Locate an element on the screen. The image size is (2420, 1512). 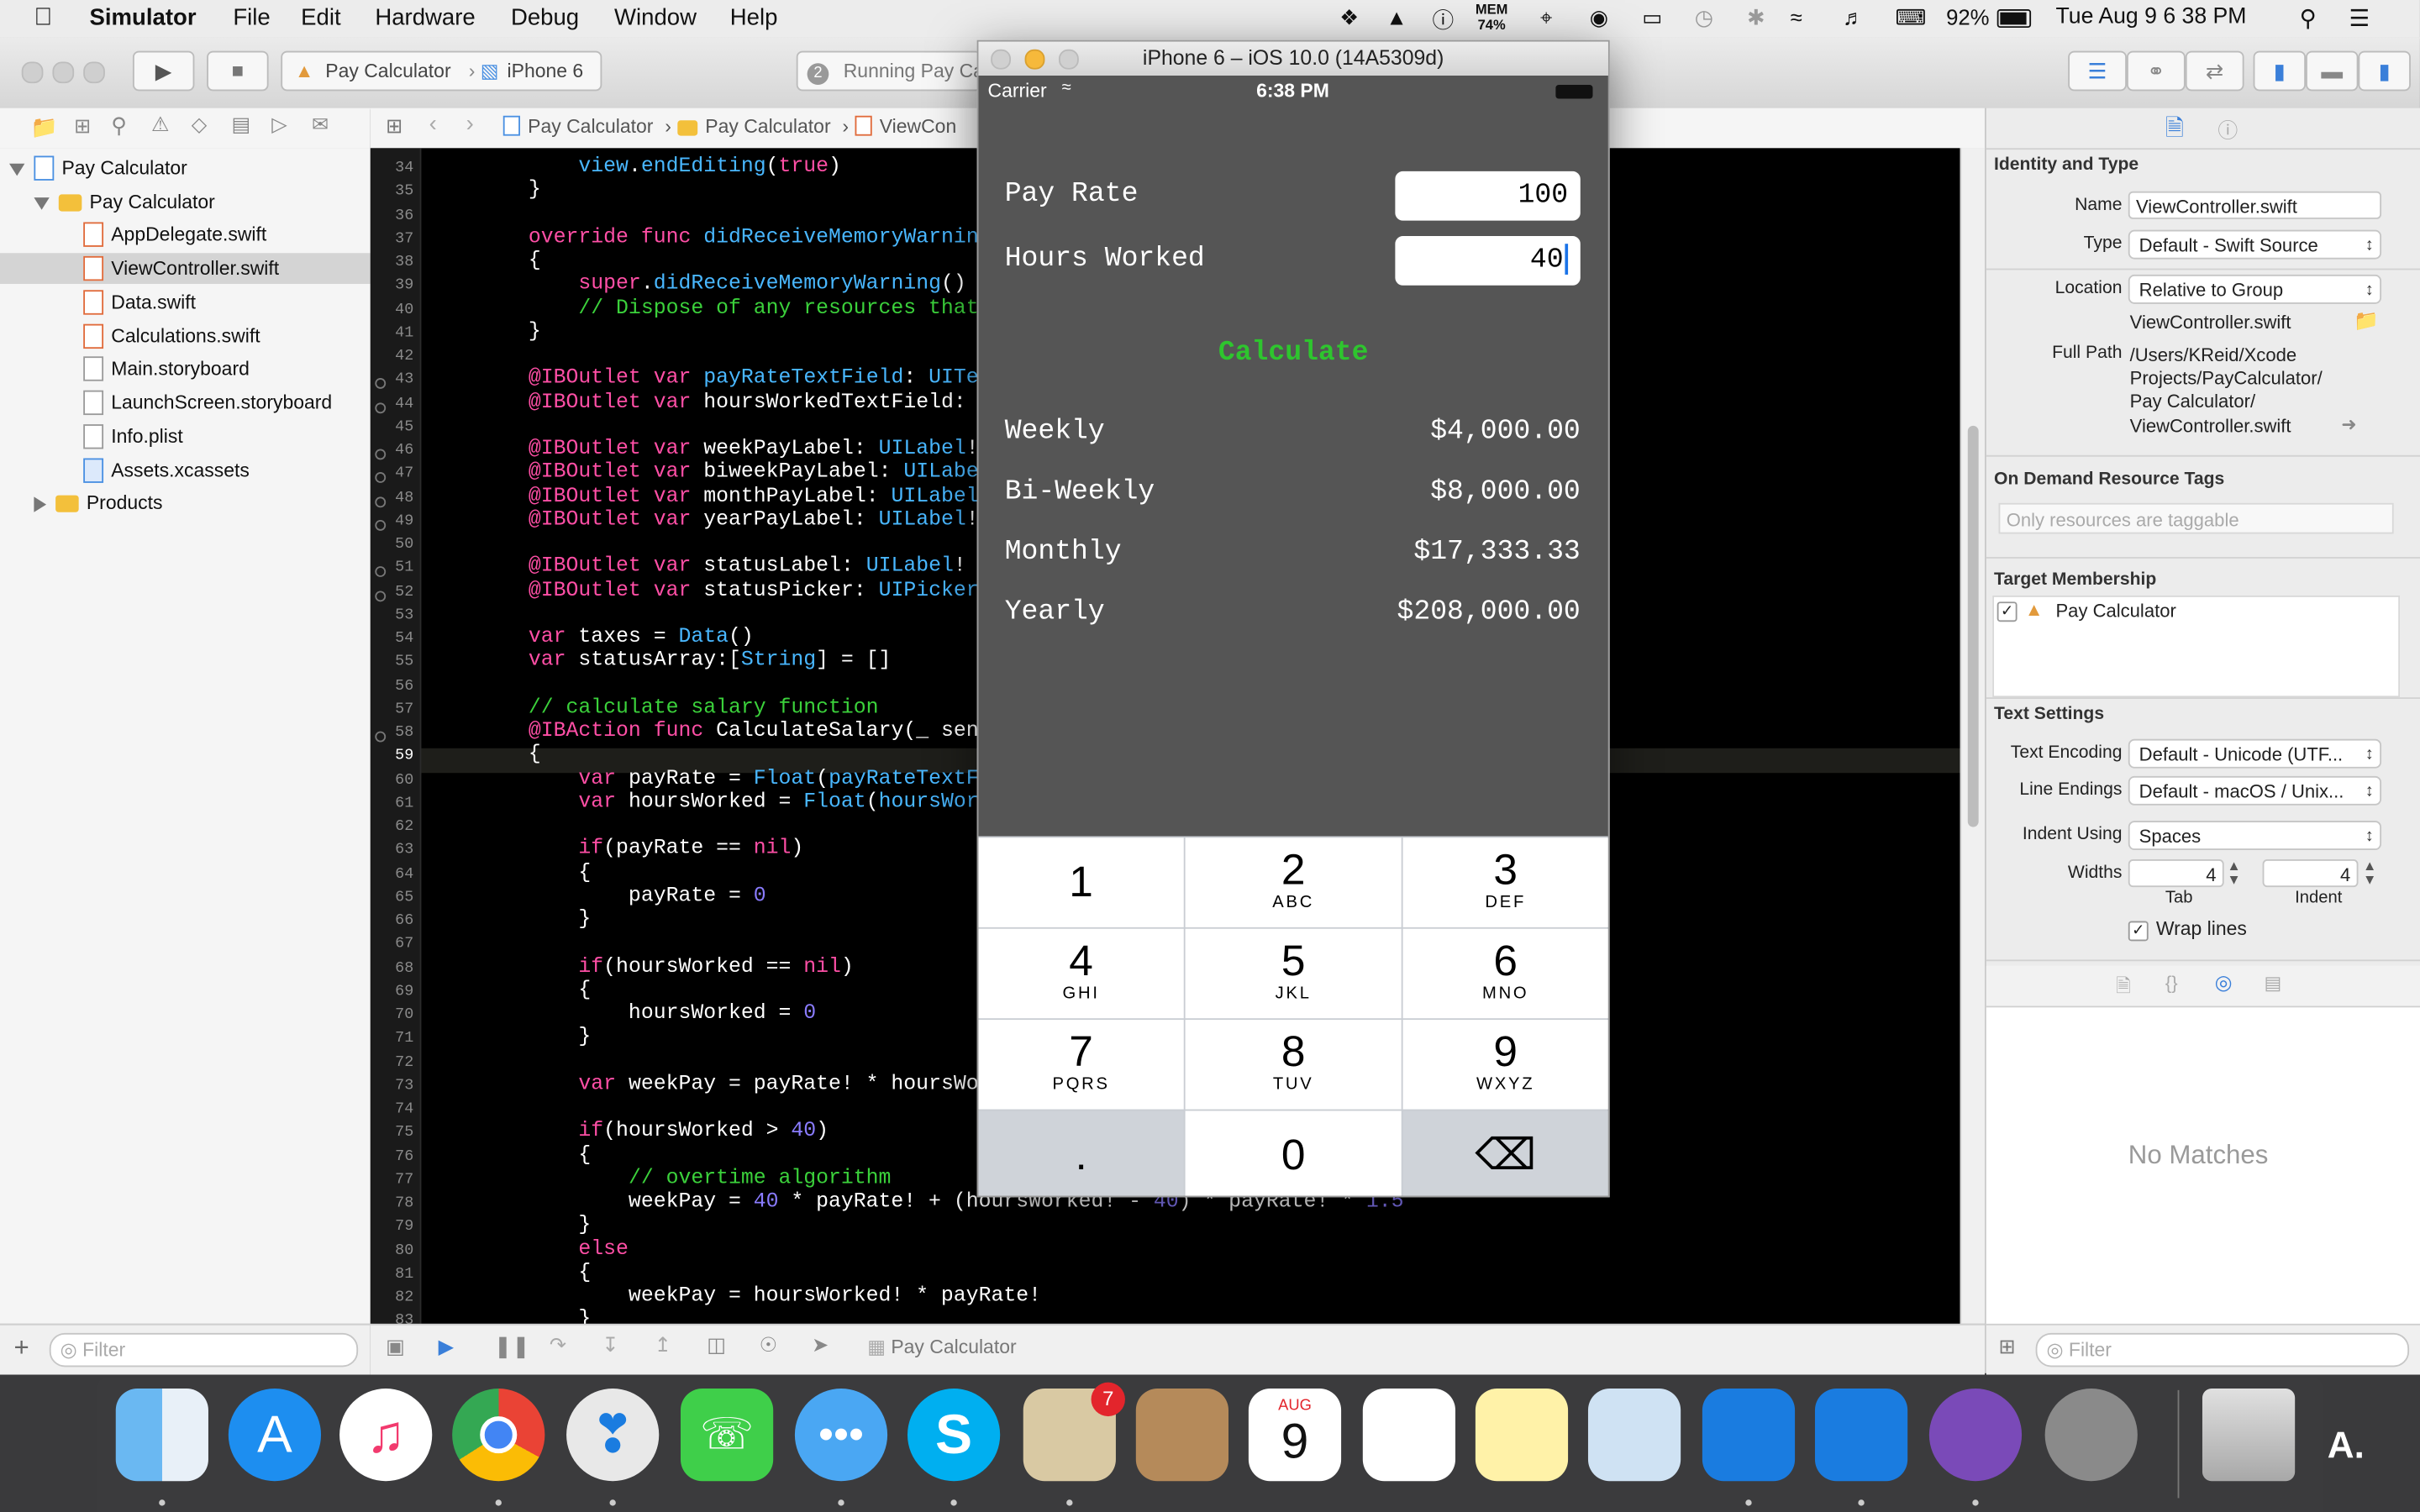
menu-help: Help is located at coordinates (754, 18).